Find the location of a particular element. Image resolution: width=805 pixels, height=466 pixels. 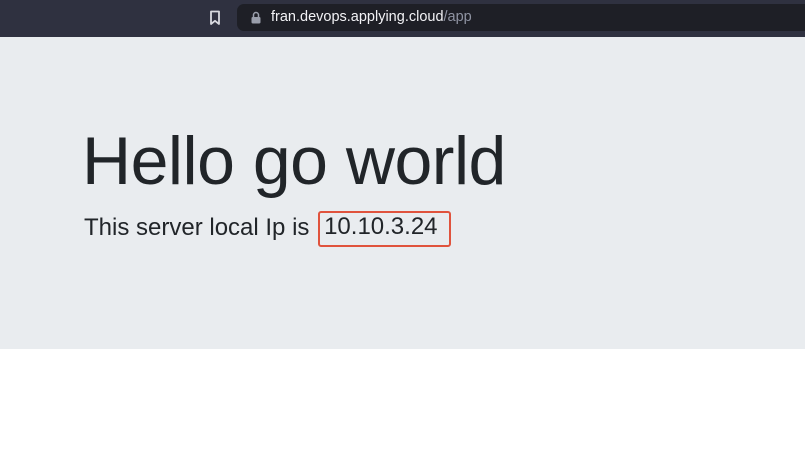

lock-icon is located at coordinates (256, 17).